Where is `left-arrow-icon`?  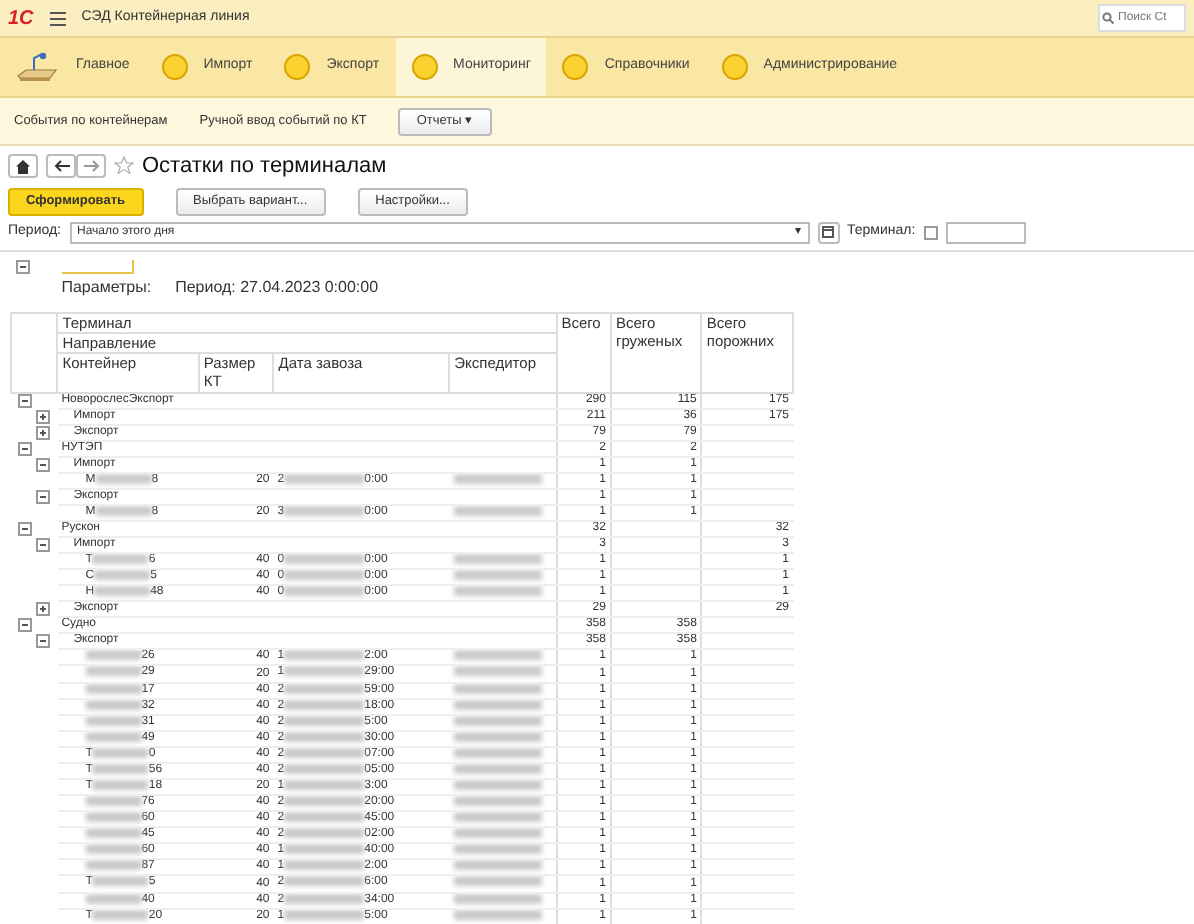
left-arrow-icon is located at coordinates (61, 166).